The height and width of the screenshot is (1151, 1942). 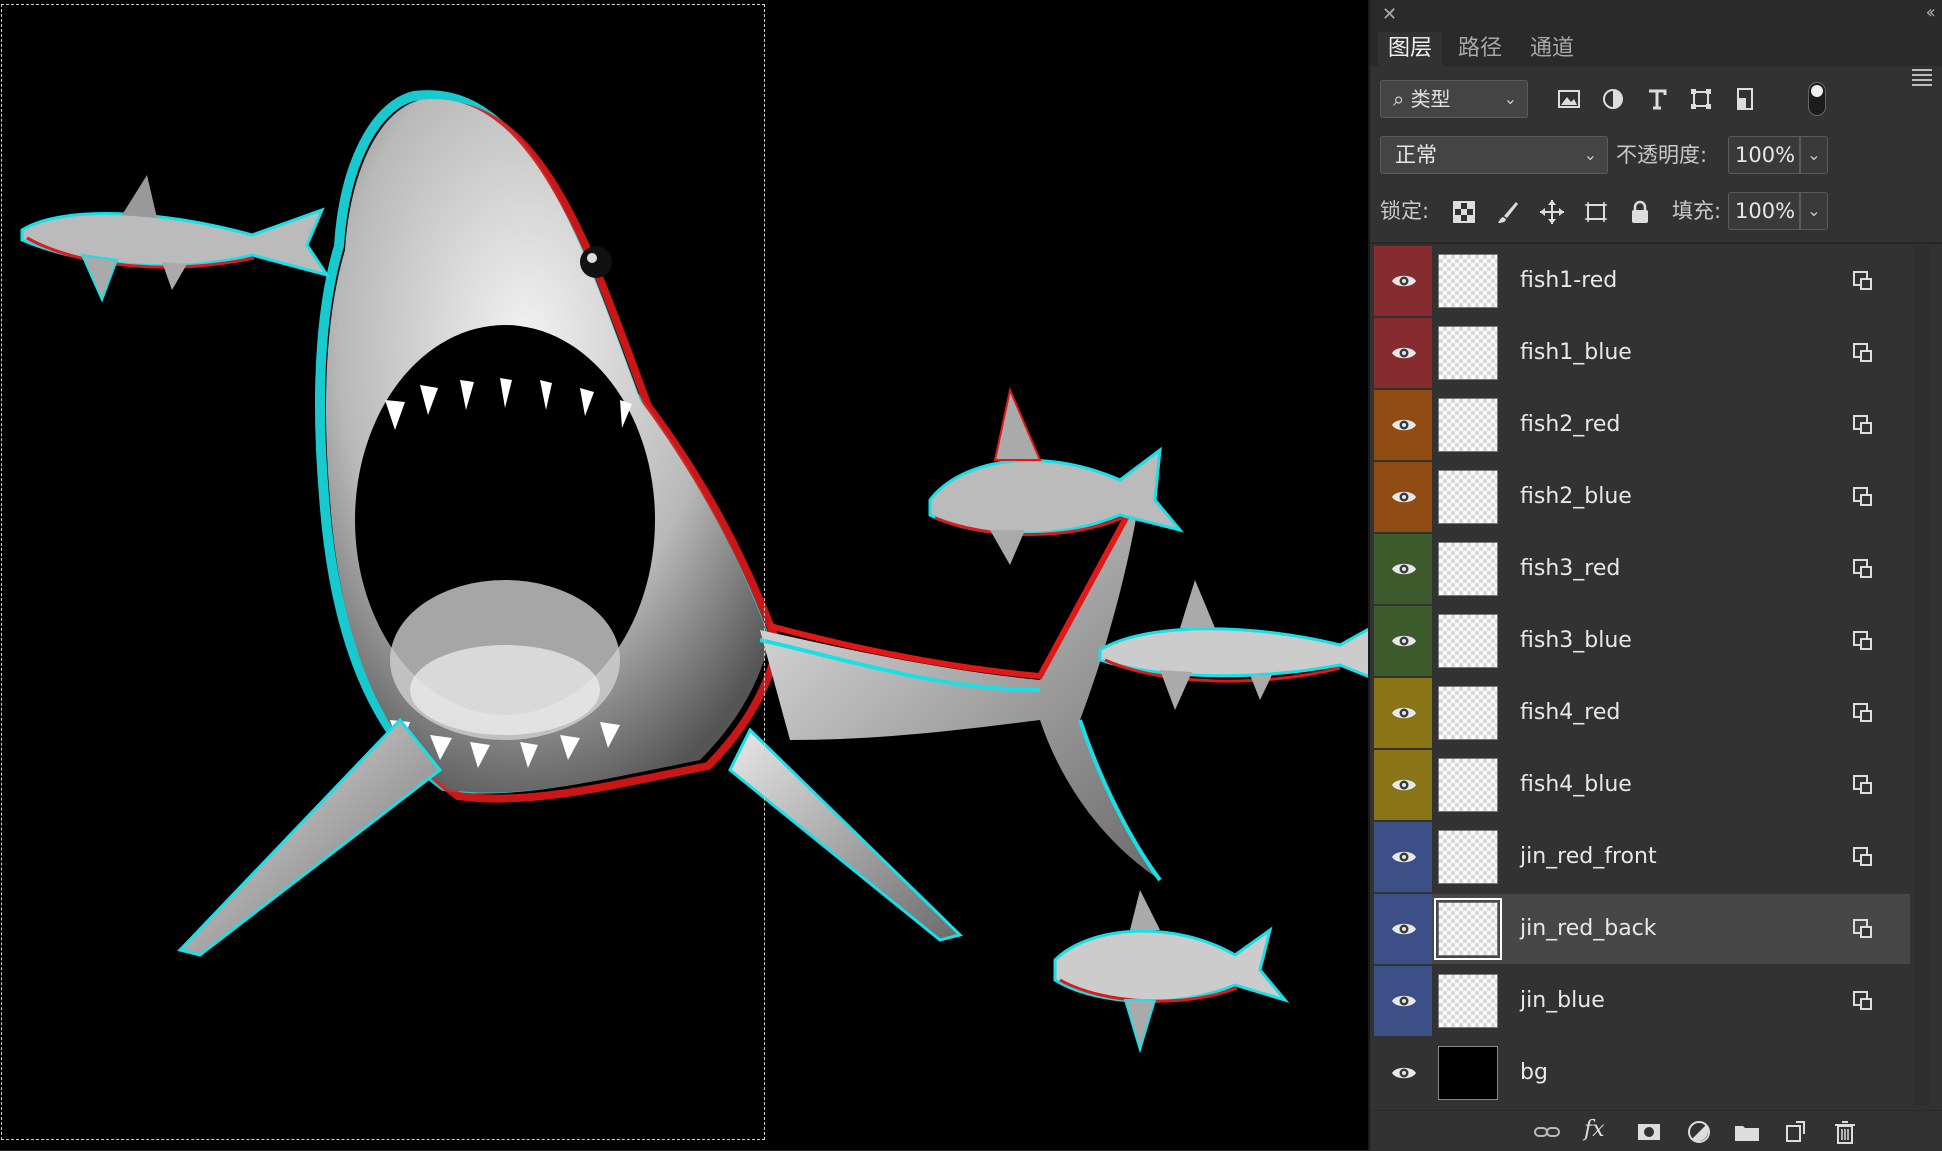 I want to click on lock-position-move-icon, so click(x=1552, y=212).